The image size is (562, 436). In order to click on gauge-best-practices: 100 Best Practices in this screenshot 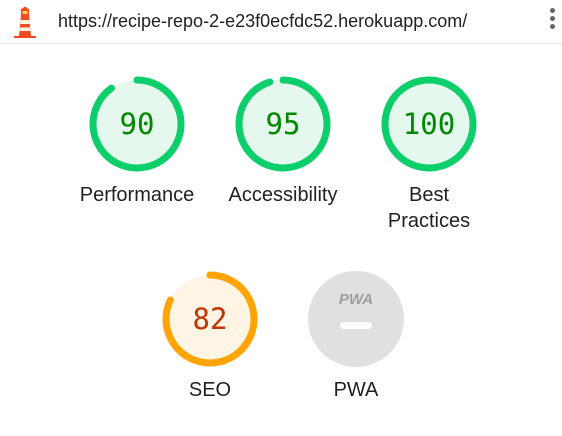, I will do `click(429, 155)`.